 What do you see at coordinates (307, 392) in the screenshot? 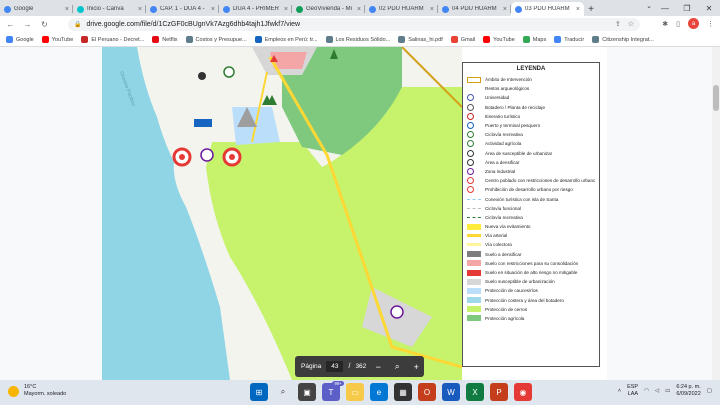
I see `task-view-icon: ▣` at bounding box center [307, 392].